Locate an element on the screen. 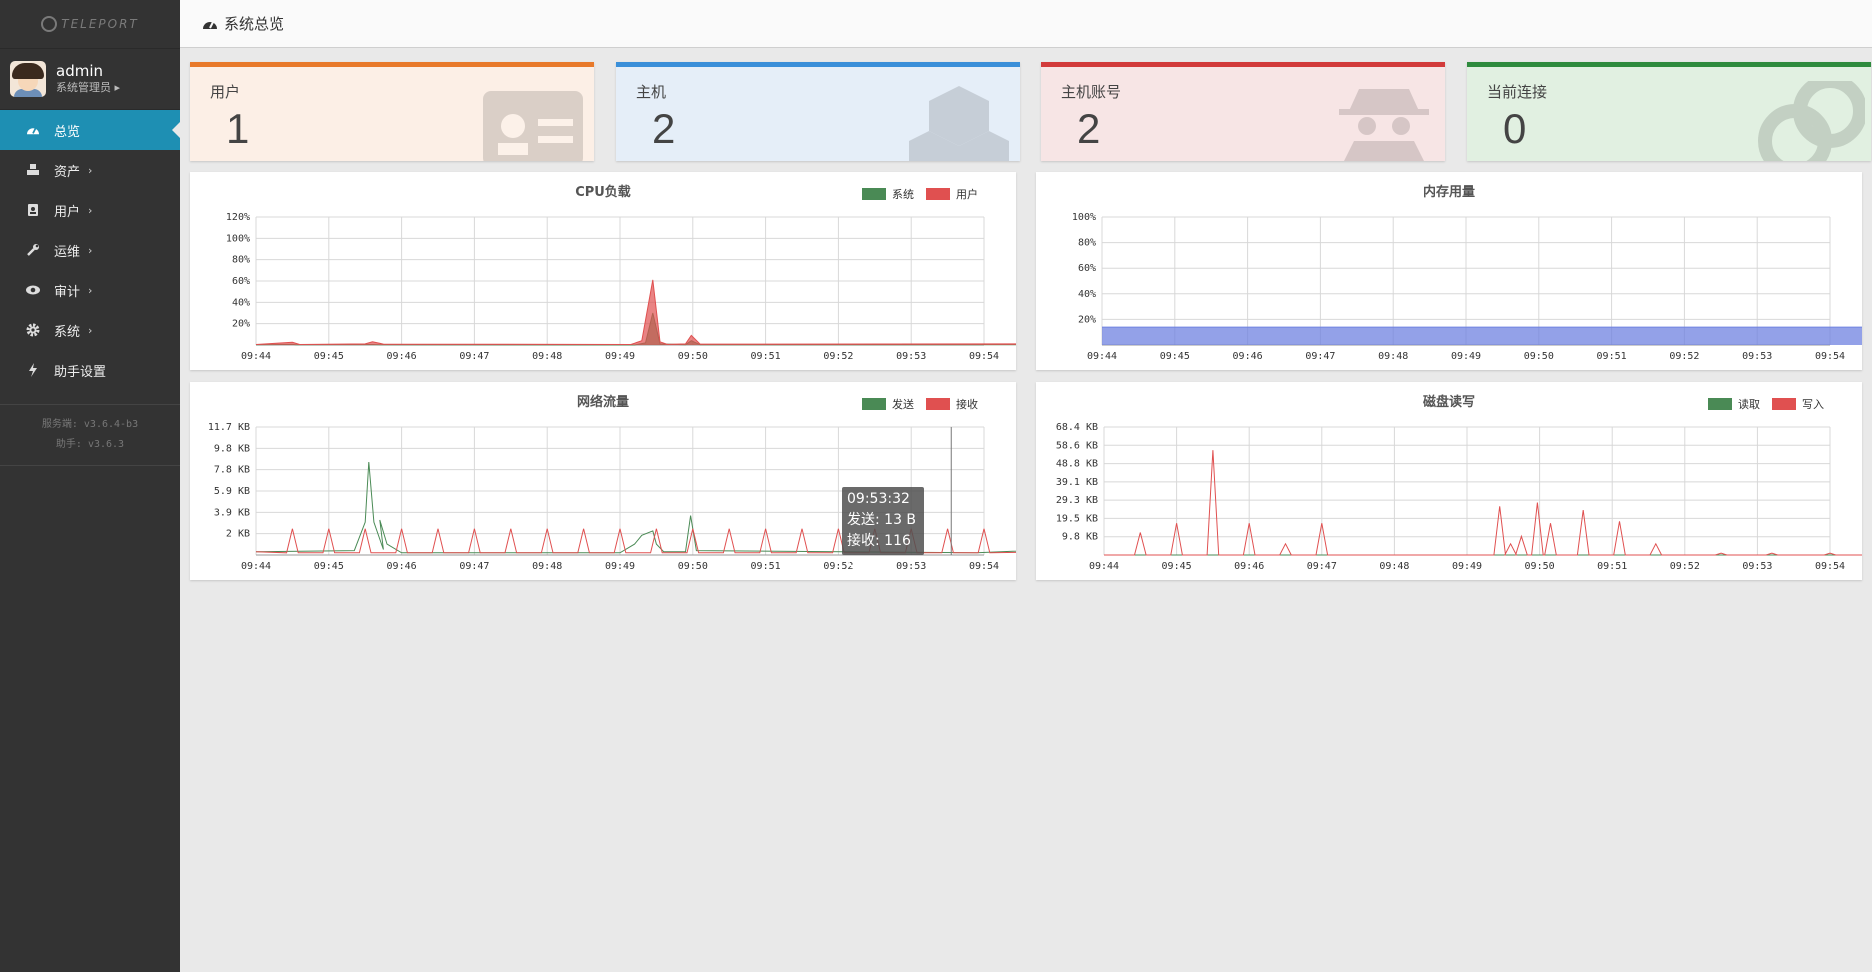  sidebar-item-label: 运维 is located at coordinates (67, 252).